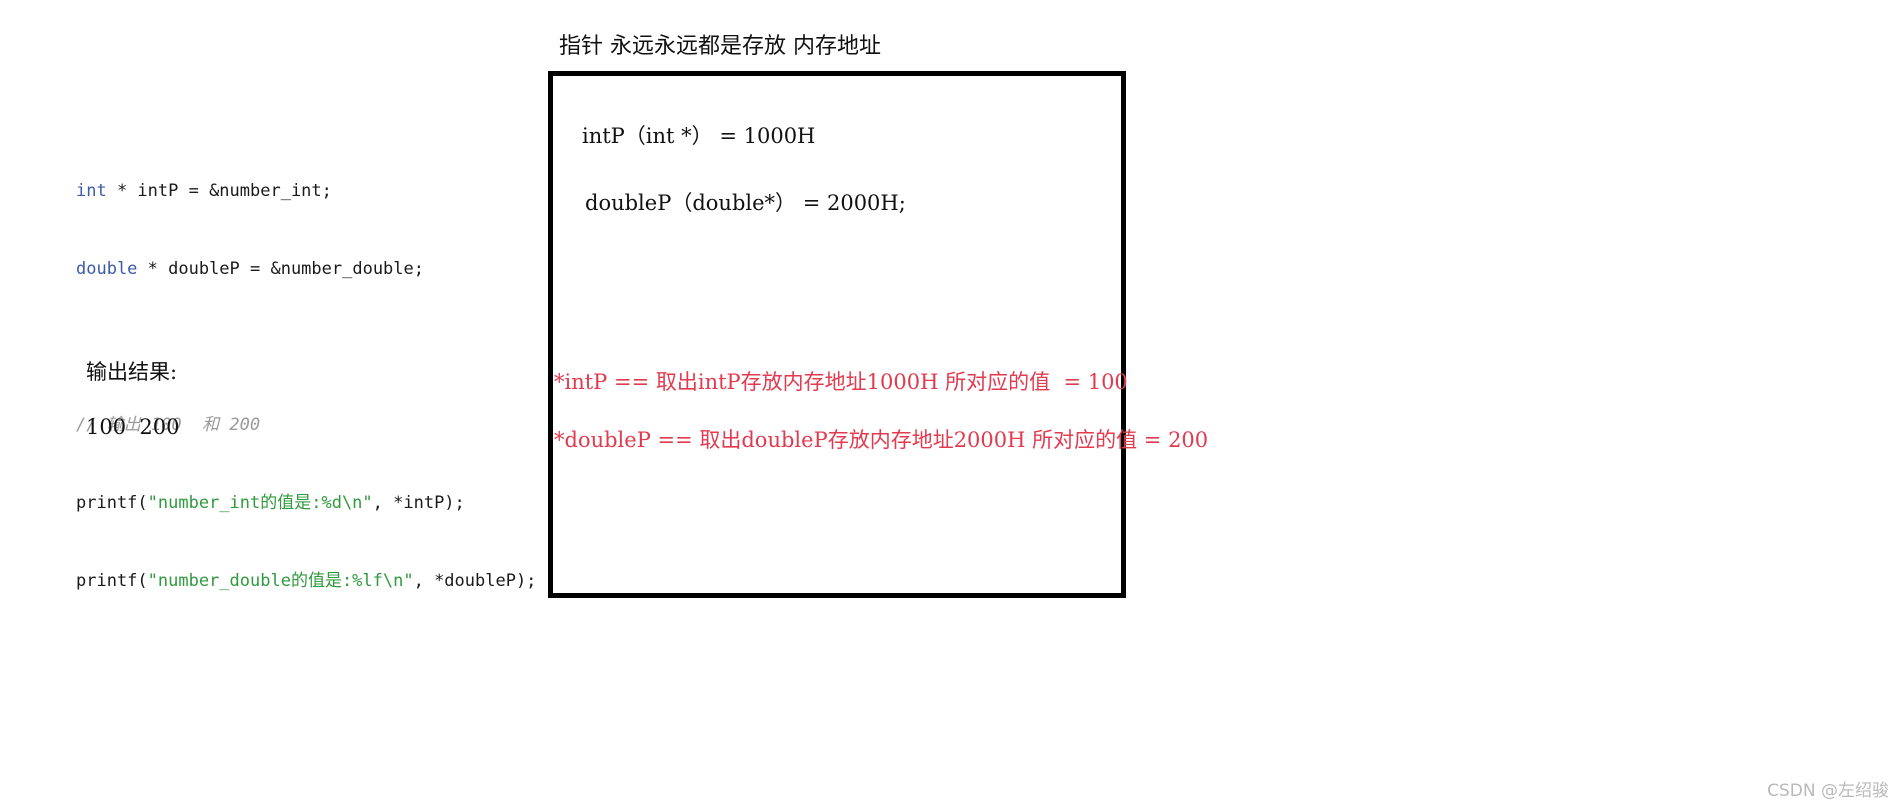  I want to click on output-values: 100 200, so click(133, 427).